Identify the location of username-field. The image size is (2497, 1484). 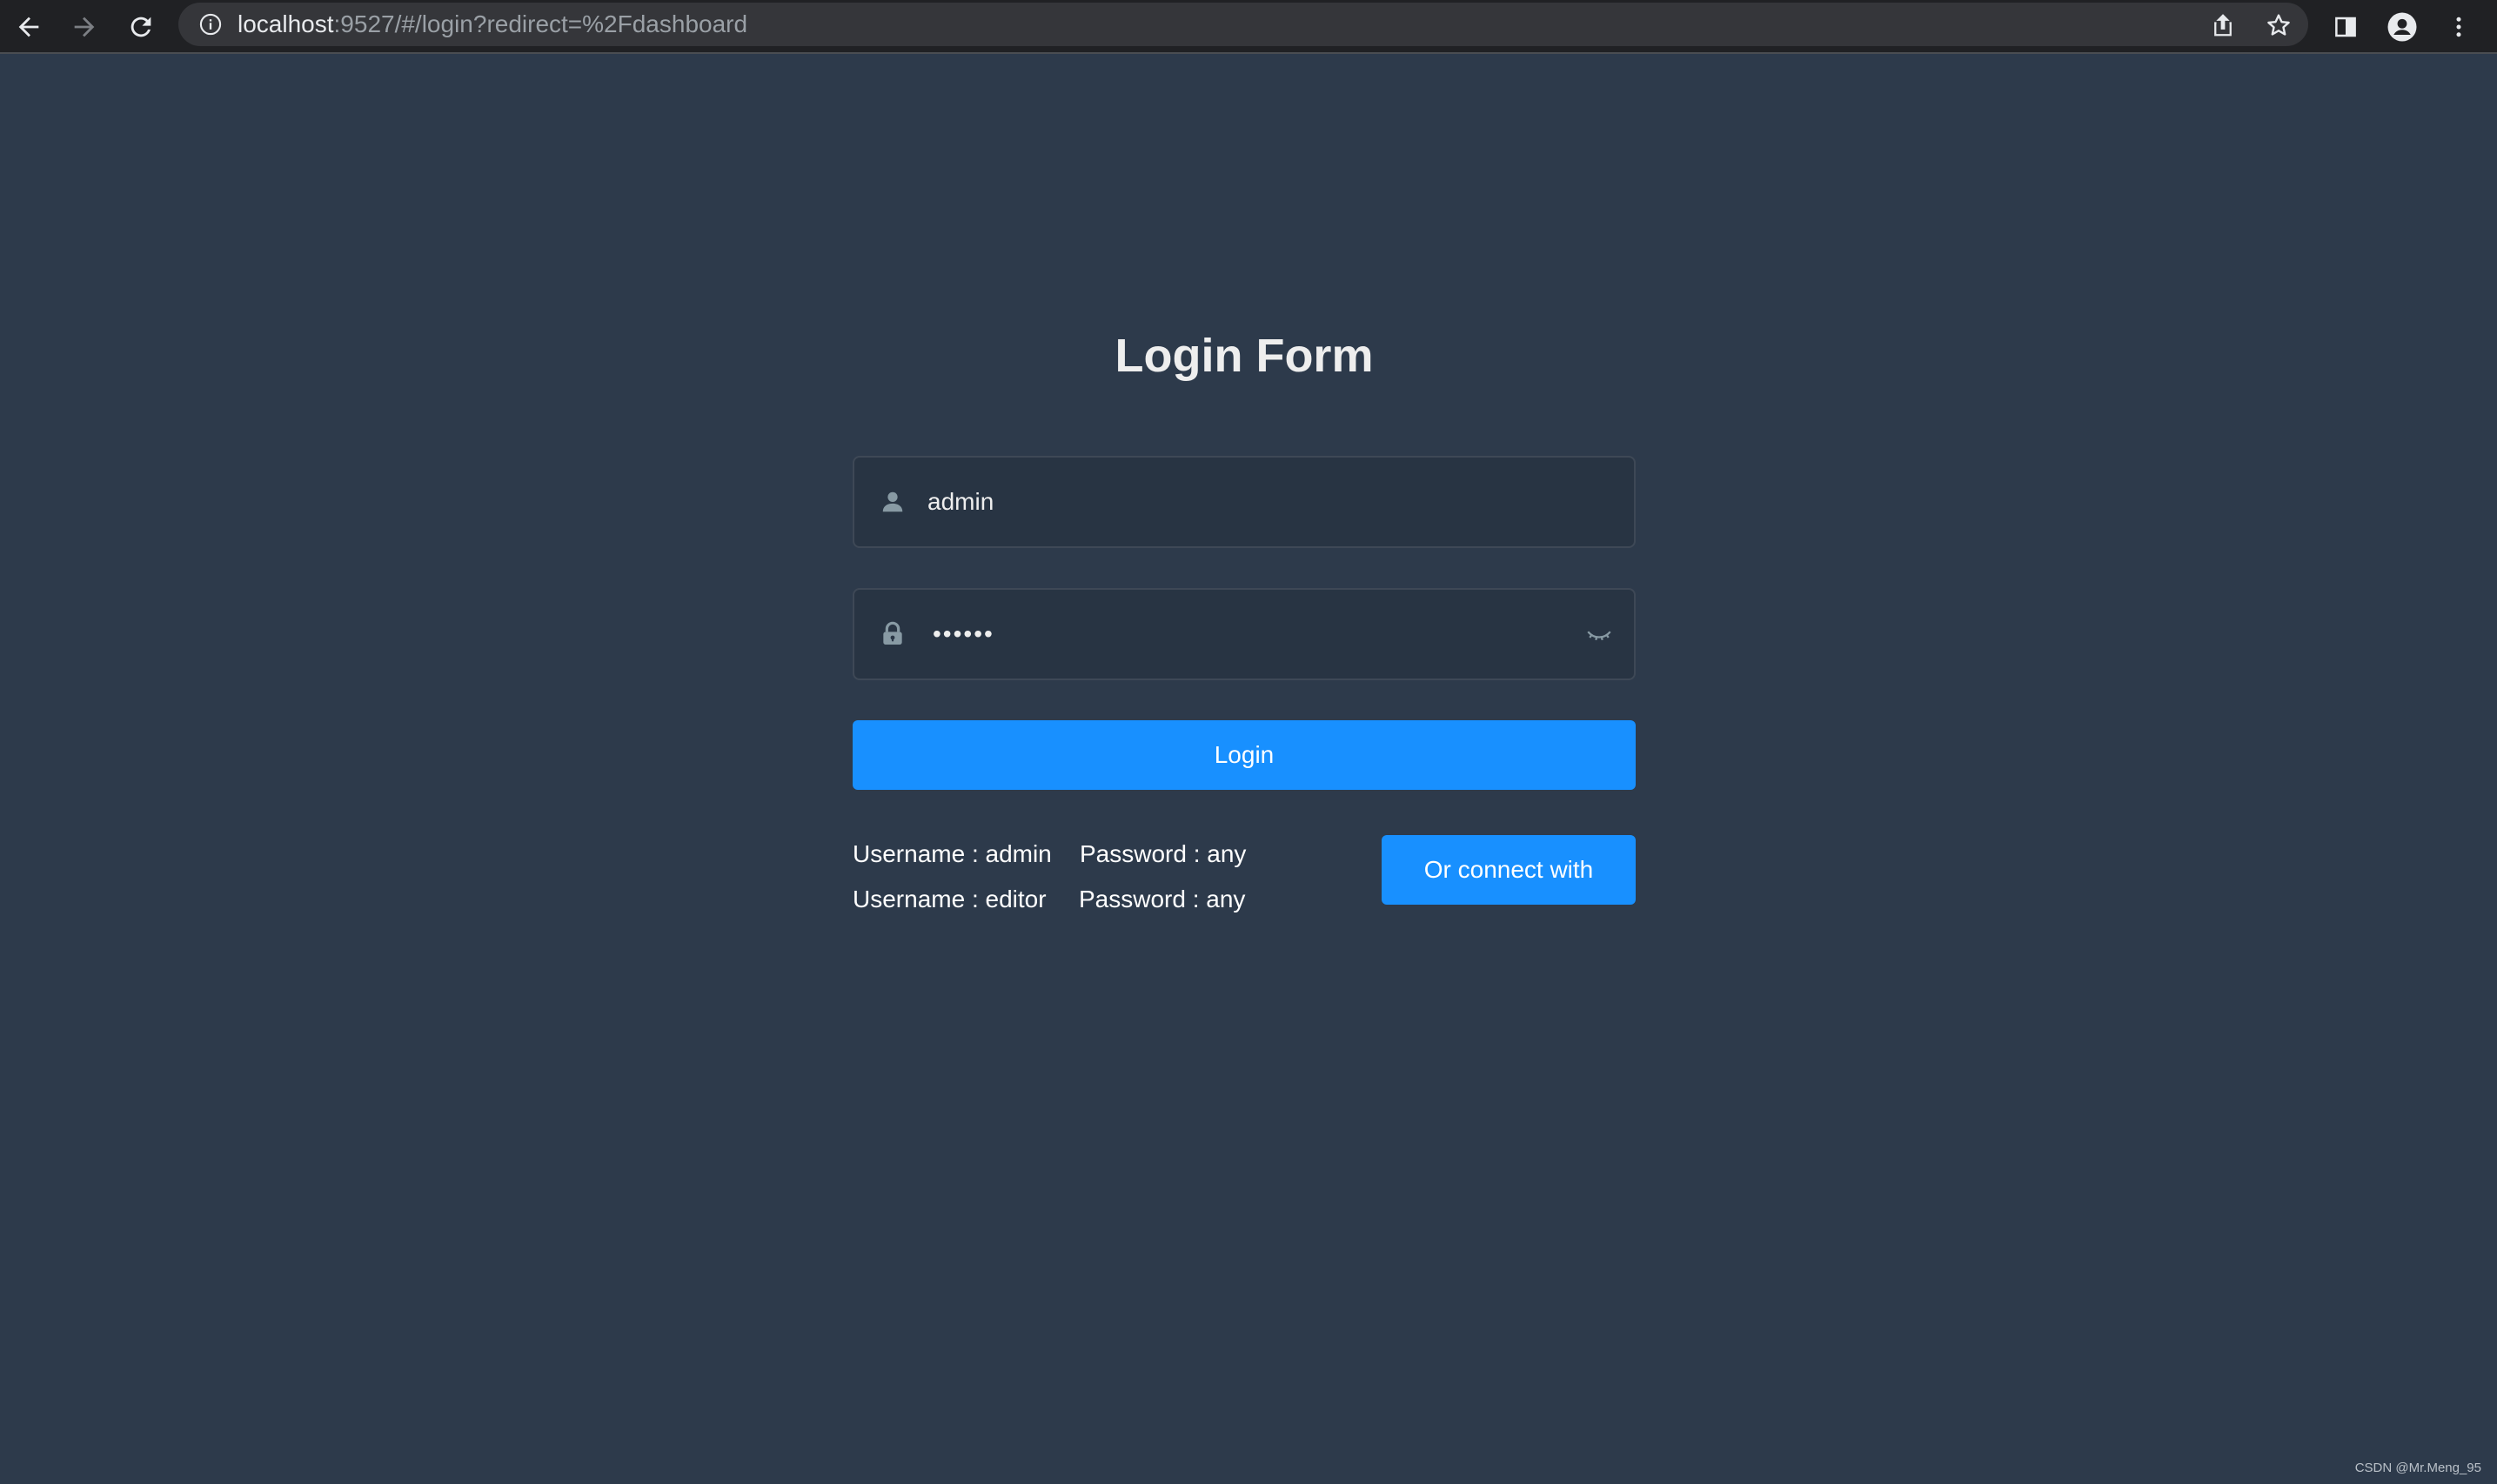
(1244, 502).